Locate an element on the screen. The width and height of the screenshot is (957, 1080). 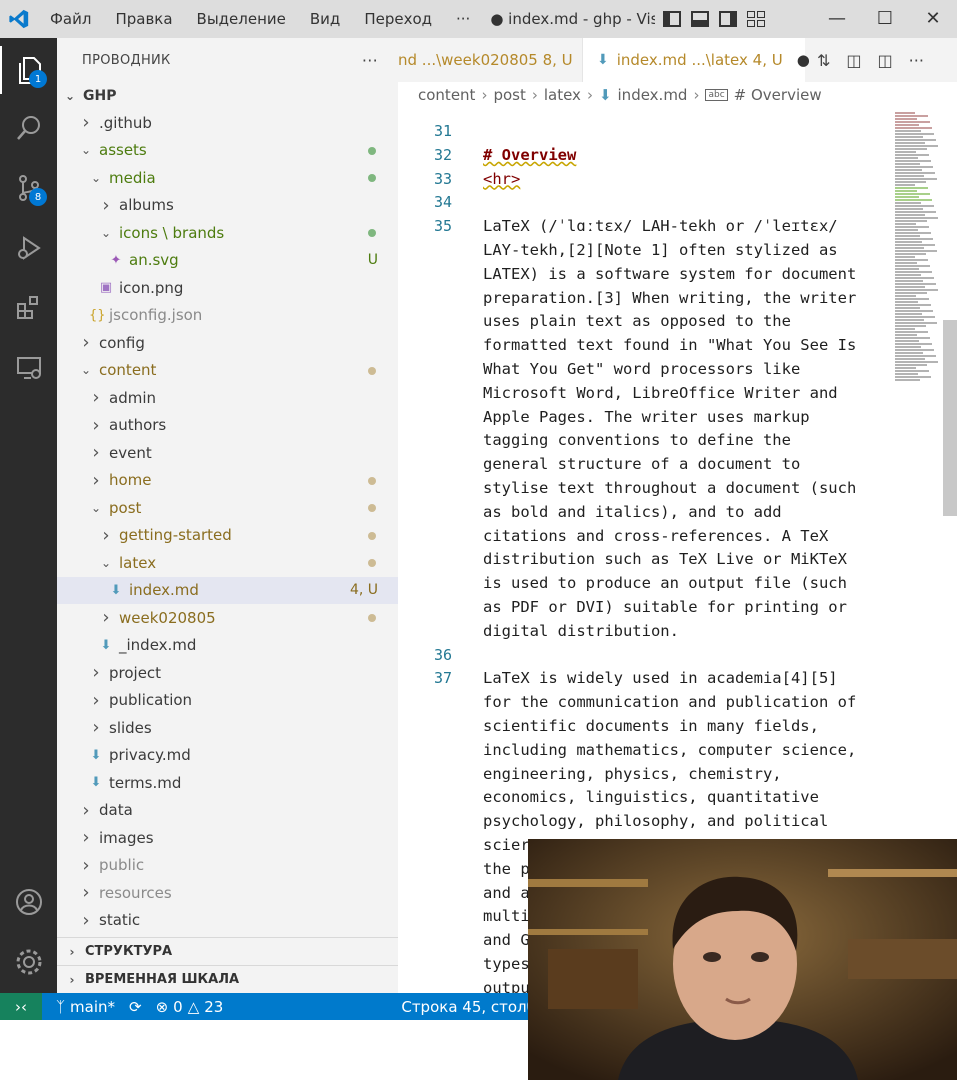
menu-more: ··· is located at coordinates (463, 19).